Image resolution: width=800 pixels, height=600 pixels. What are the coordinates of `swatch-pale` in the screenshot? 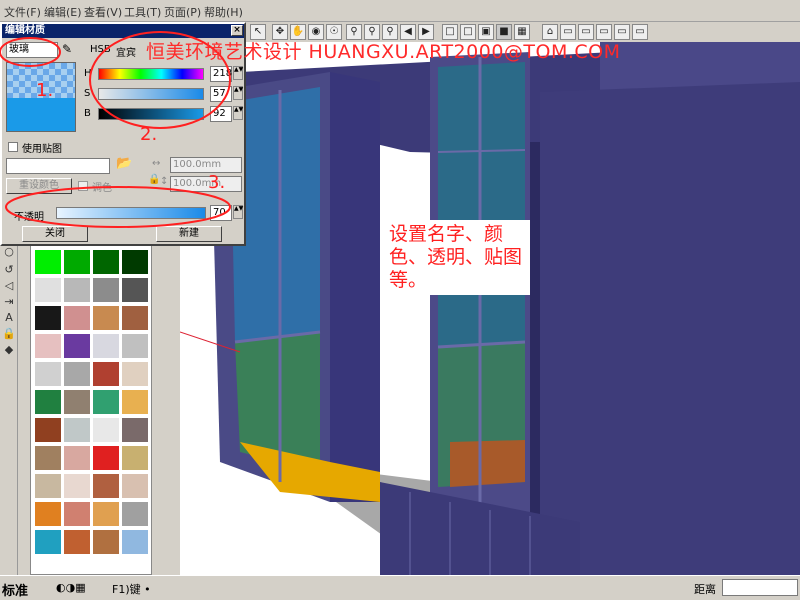 It's located at (135, 486).